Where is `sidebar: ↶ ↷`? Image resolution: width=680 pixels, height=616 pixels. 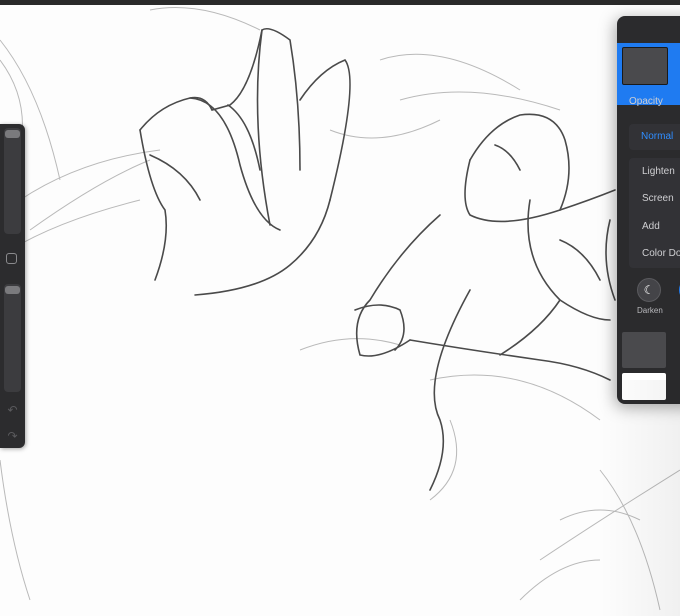 sidebar: ↶ ↷ is located at coordinates (12, 286).